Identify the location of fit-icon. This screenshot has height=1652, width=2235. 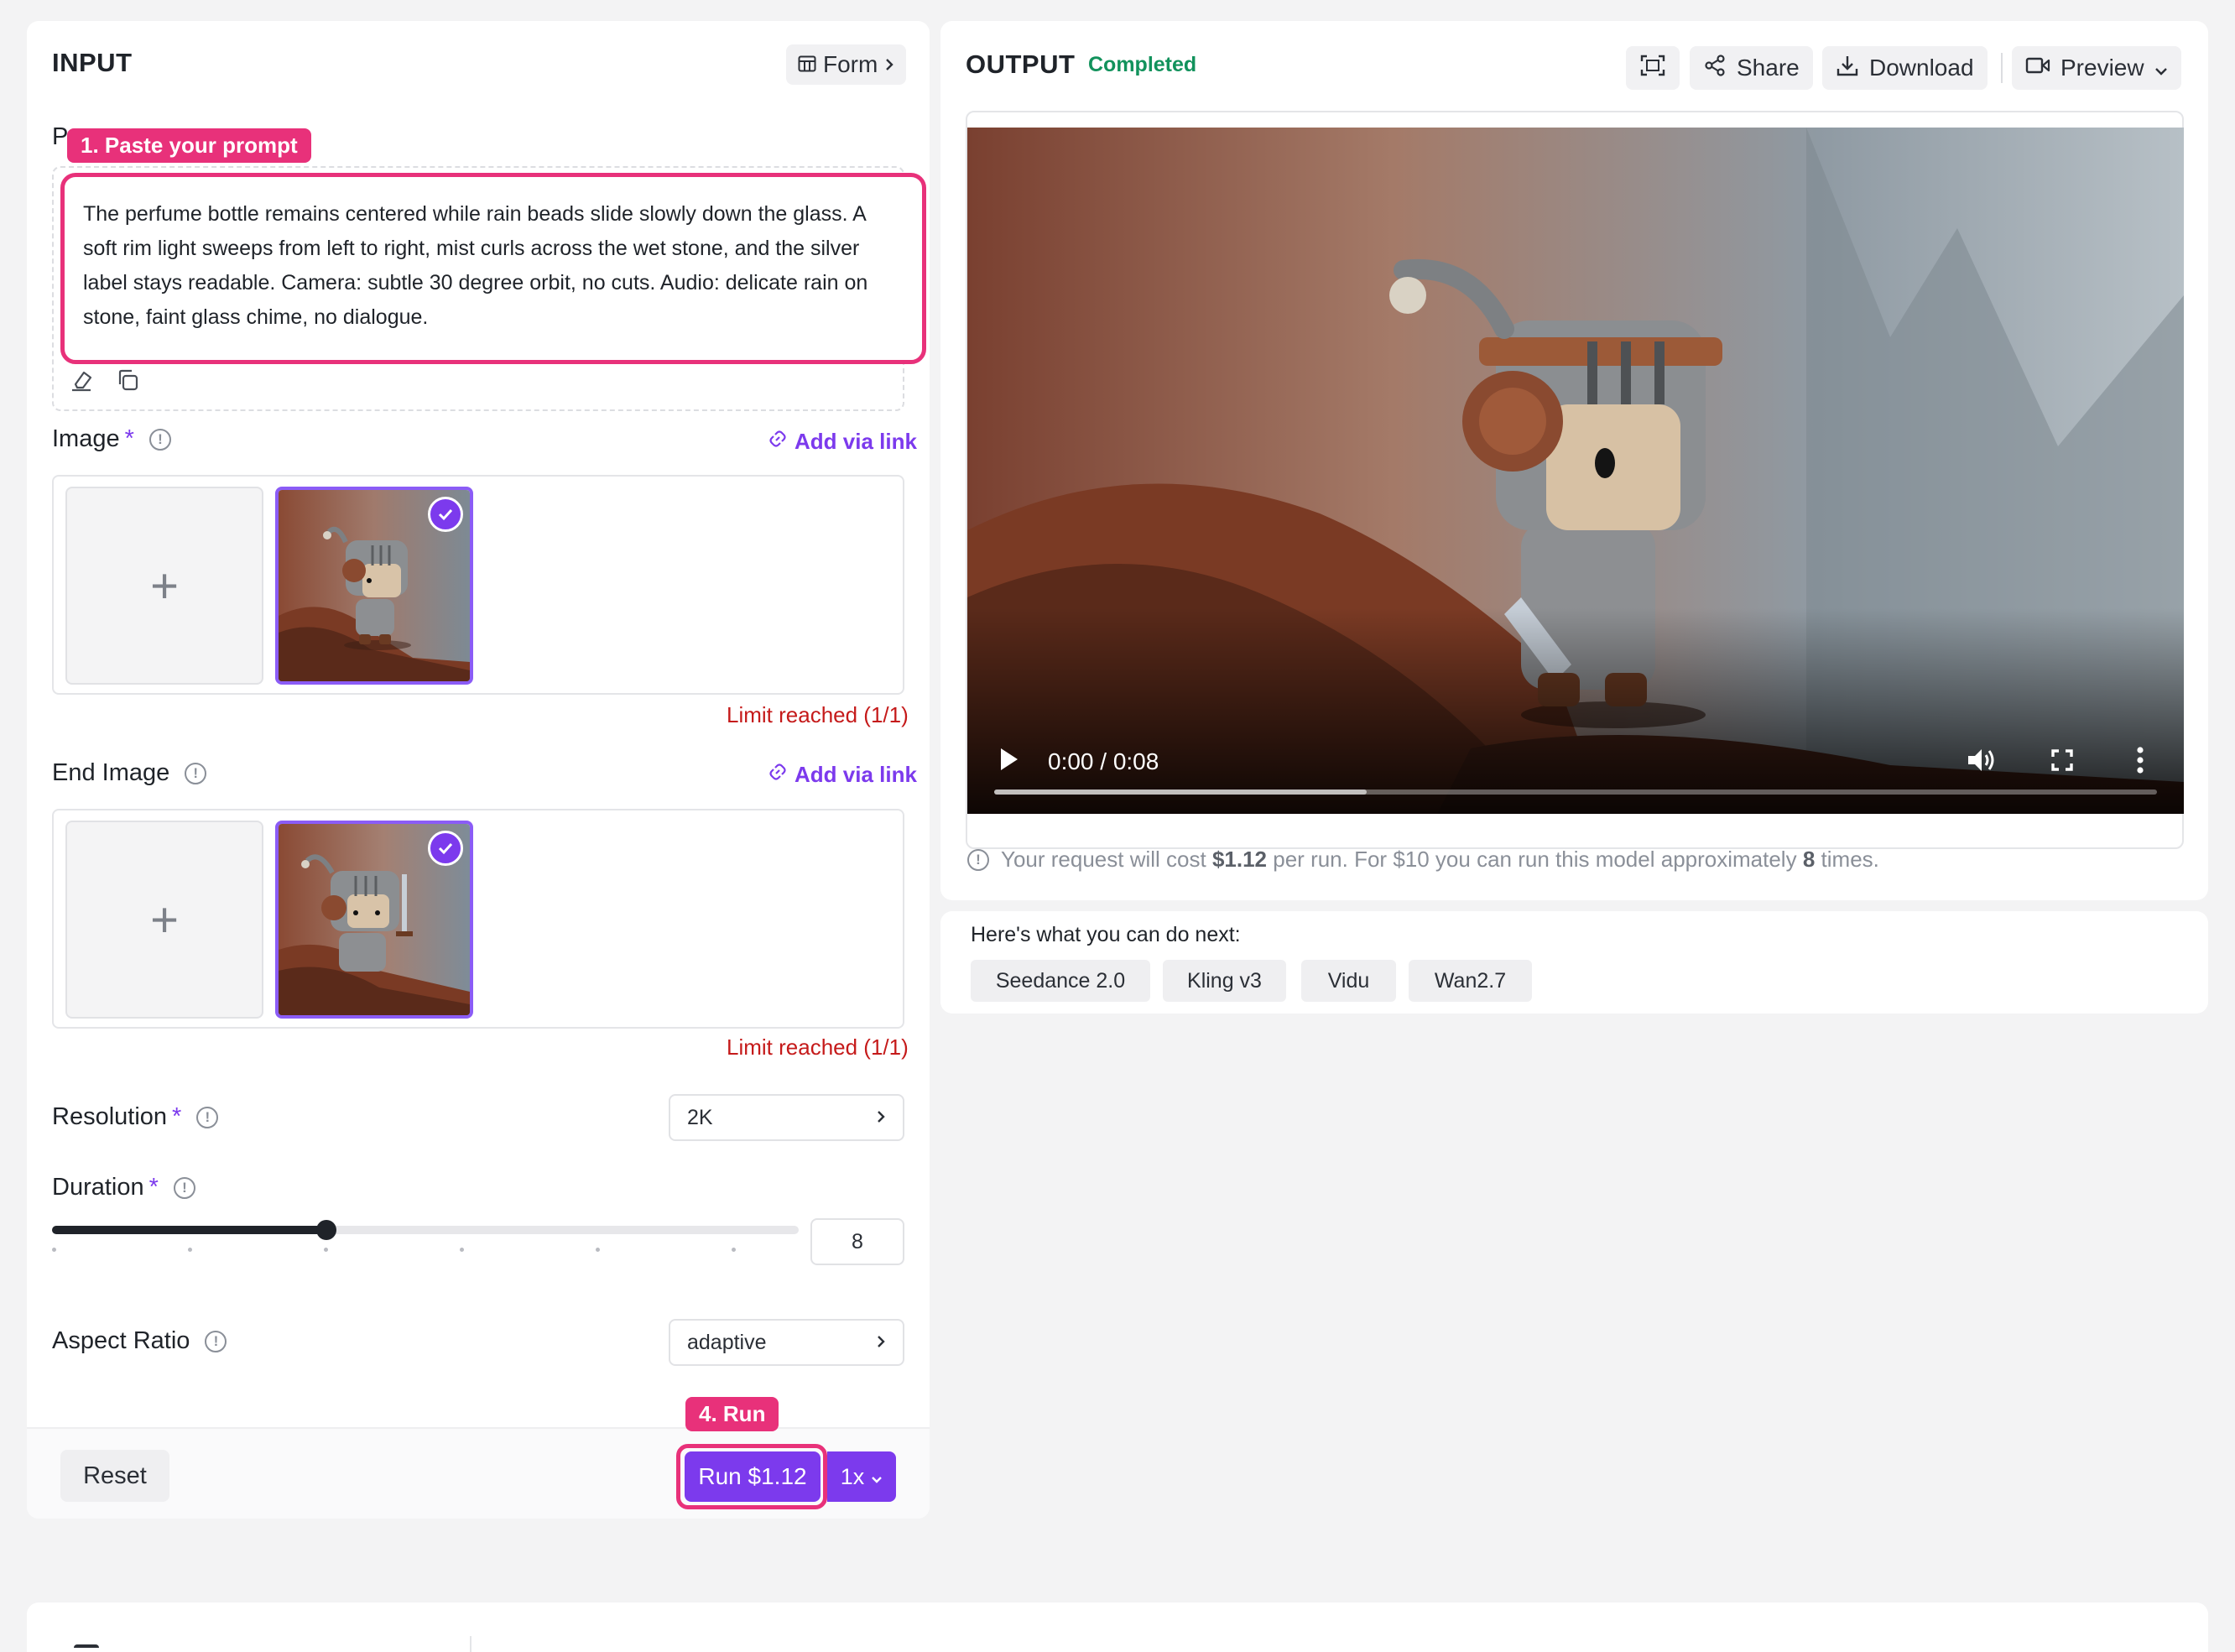
(1653, 69).